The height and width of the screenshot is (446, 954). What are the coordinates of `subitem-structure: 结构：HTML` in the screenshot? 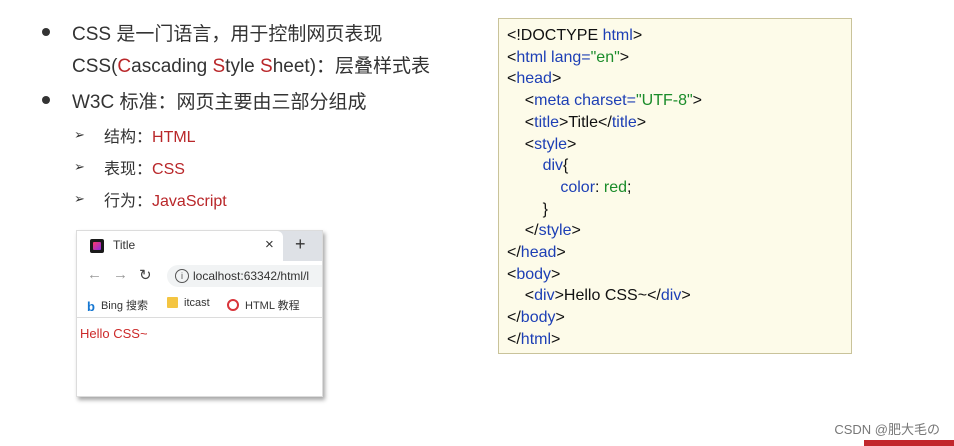 It's located at (150, 137).